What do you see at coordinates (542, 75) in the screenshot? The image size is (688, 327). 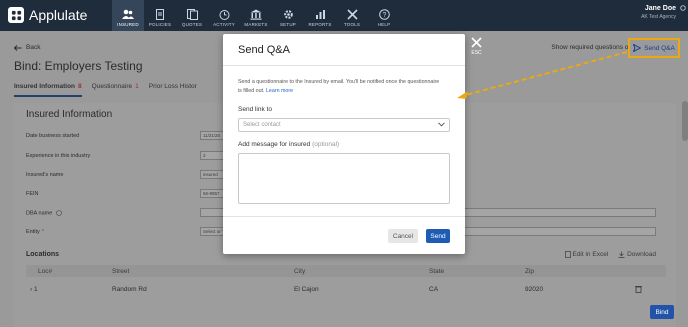 I see `annotation-arrow` at bounding box center [542, 75].